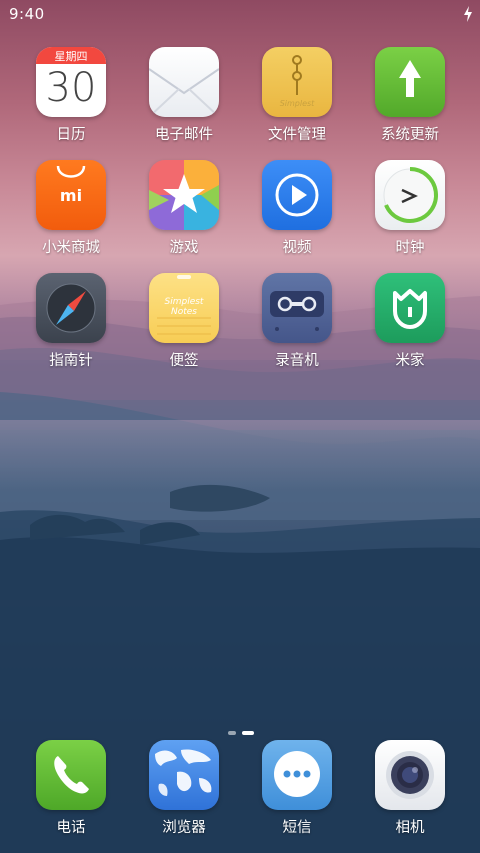 The image size is (480, 853). Describe the element at coordinates (184, 361) in the screenshot. I see `app-label: 便签` at that location.